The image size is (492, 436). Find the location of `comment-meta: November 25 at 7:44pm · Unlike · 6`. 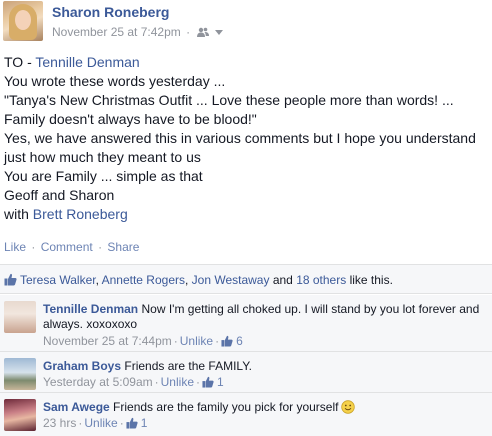

comment-meta: November 25 at 7:44pm · Unlike · 6 is located at coordinates (143, 342).